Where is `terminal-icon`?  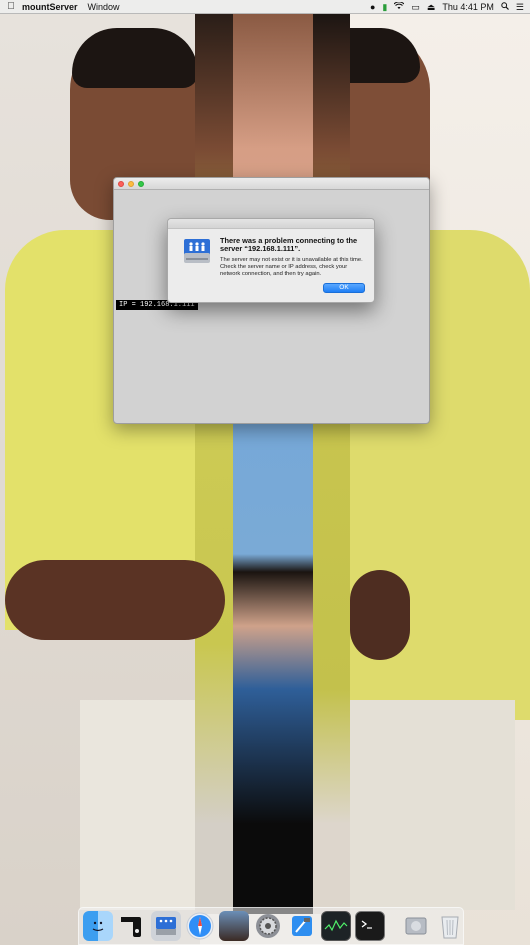 terminal-icon is located at coordinates (370, 926).